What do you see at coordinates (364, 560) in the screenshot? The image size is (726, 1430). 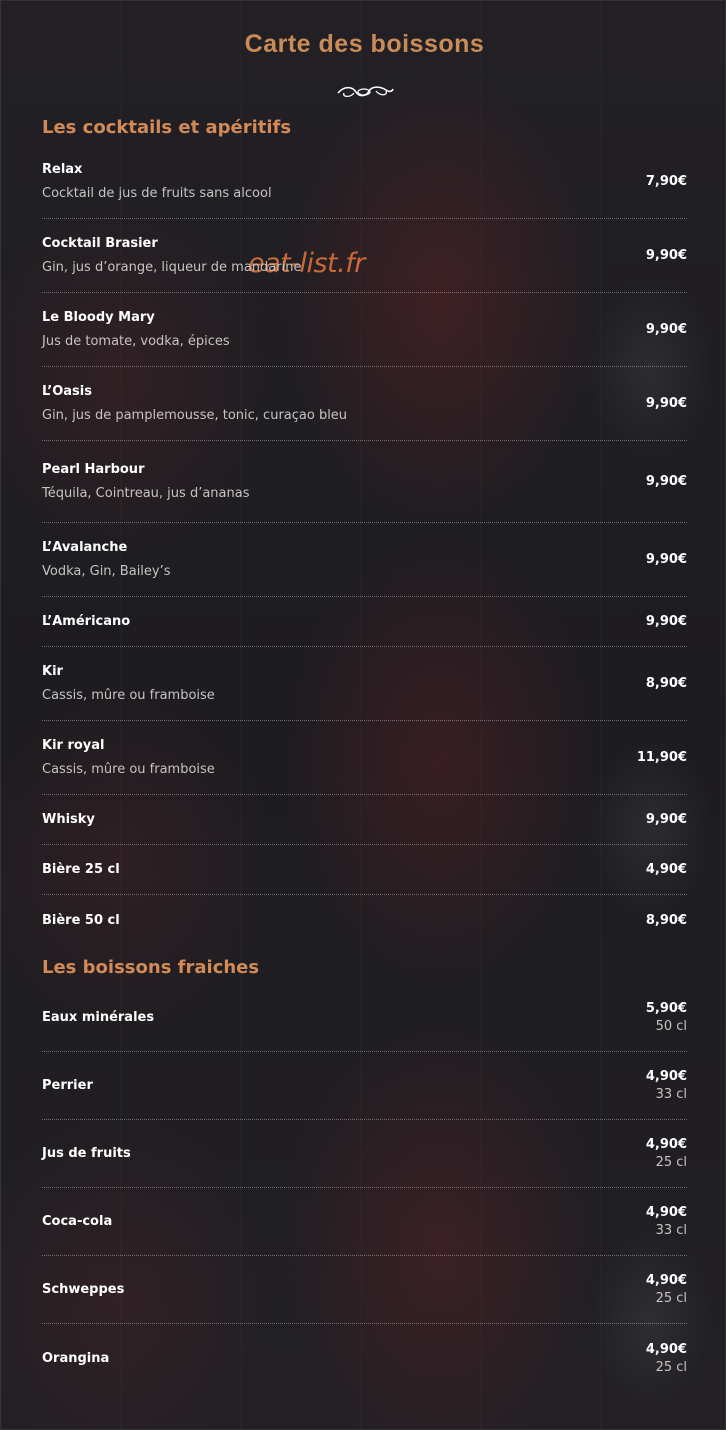 I see `menu-item: L’Avalanche Vodka, Gin, Bailey’s 9,90€` at bounding box center [364, 560].